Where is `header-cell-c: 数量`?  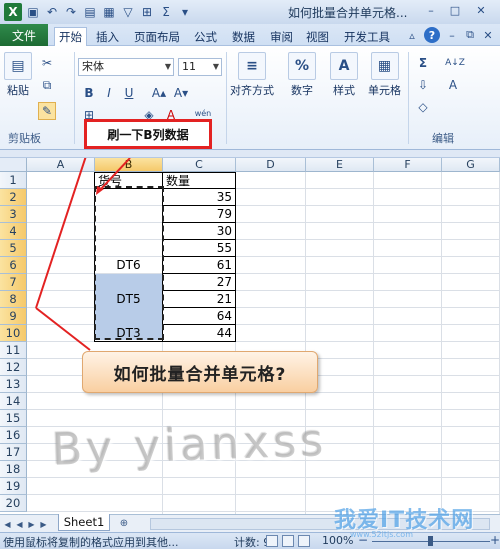 header-cell-c: 数量 is located at coordinates (199, 180).